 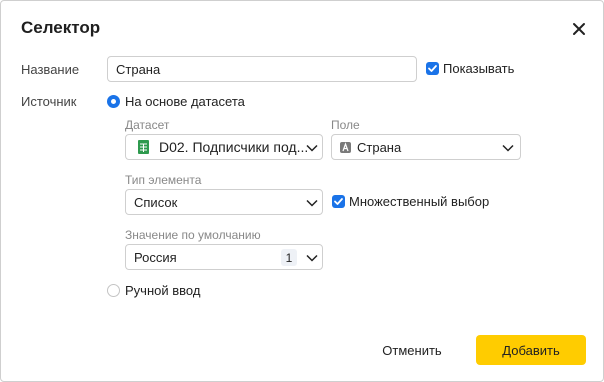 What do you see at coordinates (345, 125) in the screenshot?
I see `field-label: Поле` at bounding box center [345, 125].